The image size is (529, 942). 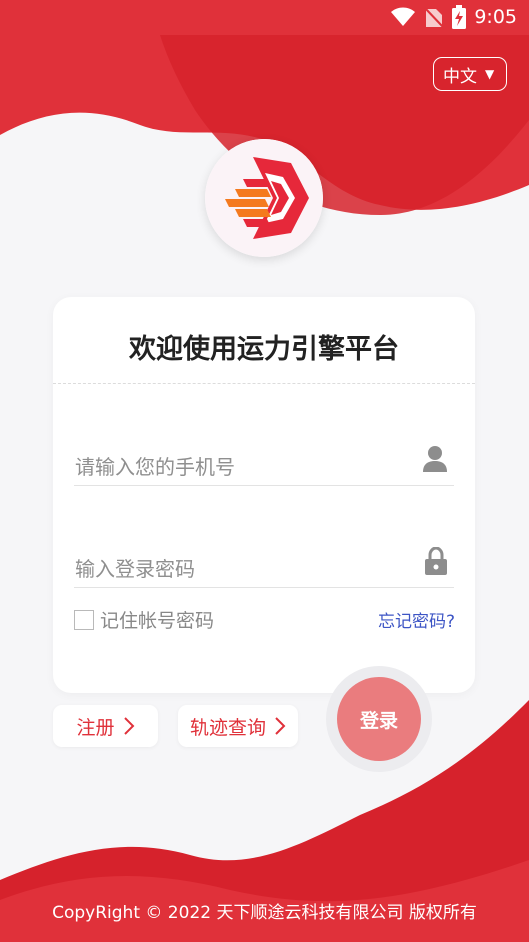 What do you see at coordinates (264, 913) in the screenshot?
I see `copyright-footer: CopyRight © 2022 天下顺途云科技有限公司 版权所有` at bounding box center [264, 913].